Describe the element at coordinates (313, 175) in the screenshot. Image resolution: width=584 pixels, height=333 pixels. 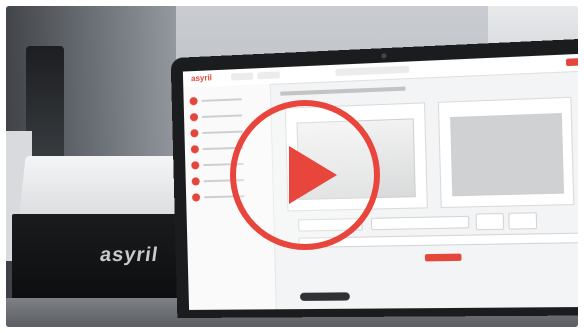
I see `play-icon` at that location.